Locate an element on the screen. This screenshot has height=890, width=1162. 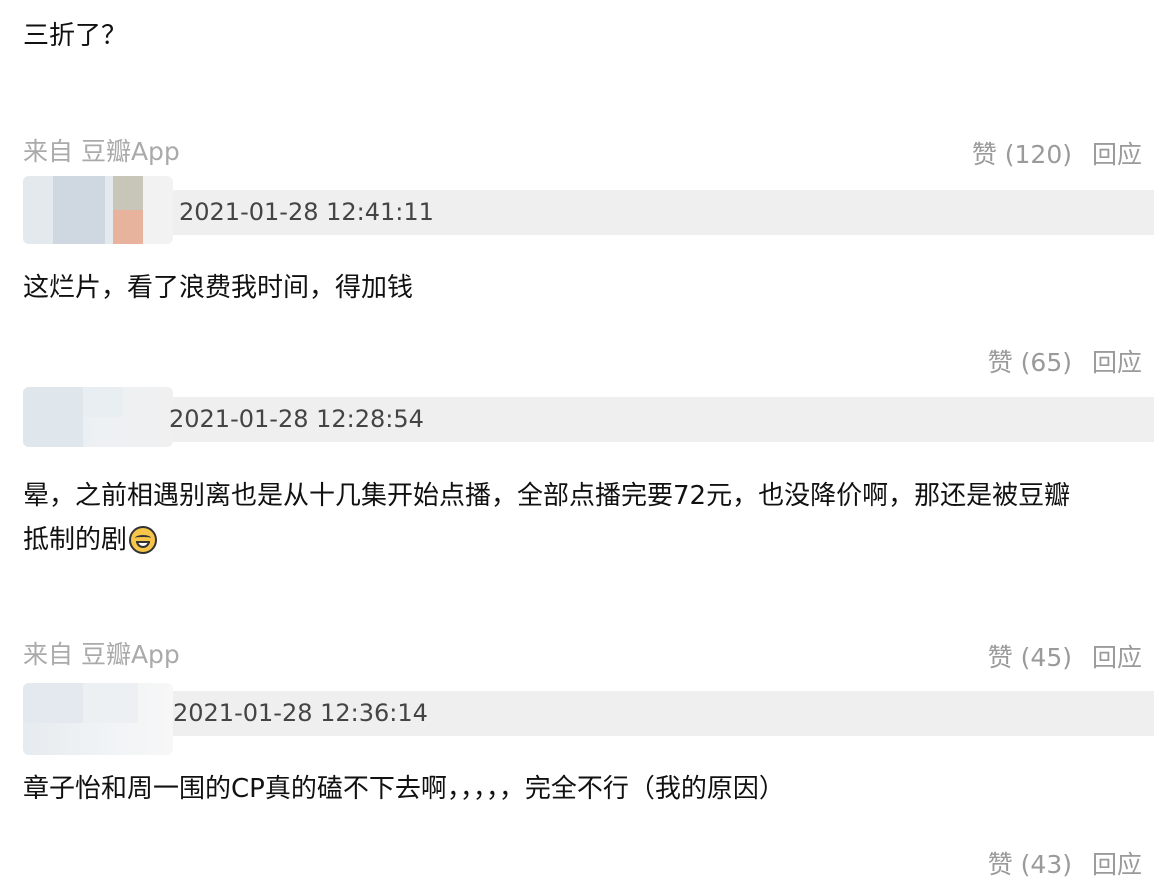
like-button: 赞 (120) is located at coordinates (1022, 154).